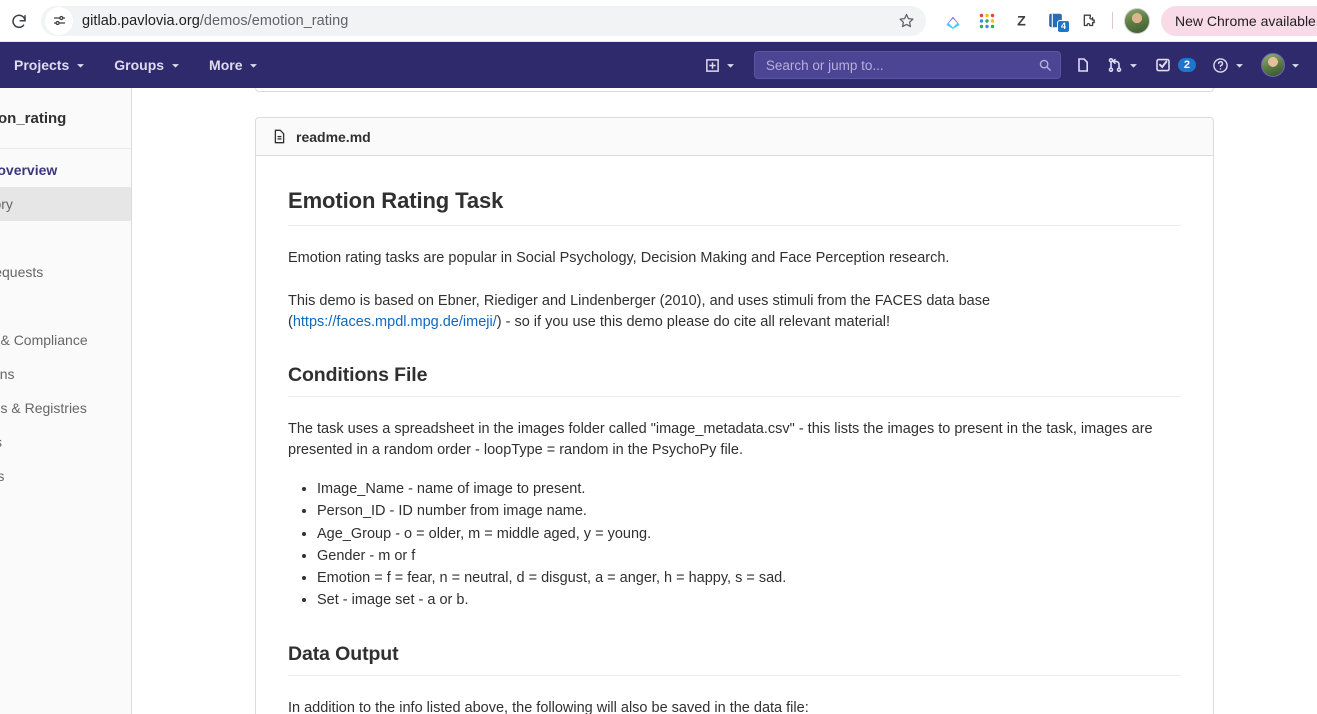 The width and height of the screenshot is (1317, 714). I want to click on user-menu-button, so click(1281, 65).